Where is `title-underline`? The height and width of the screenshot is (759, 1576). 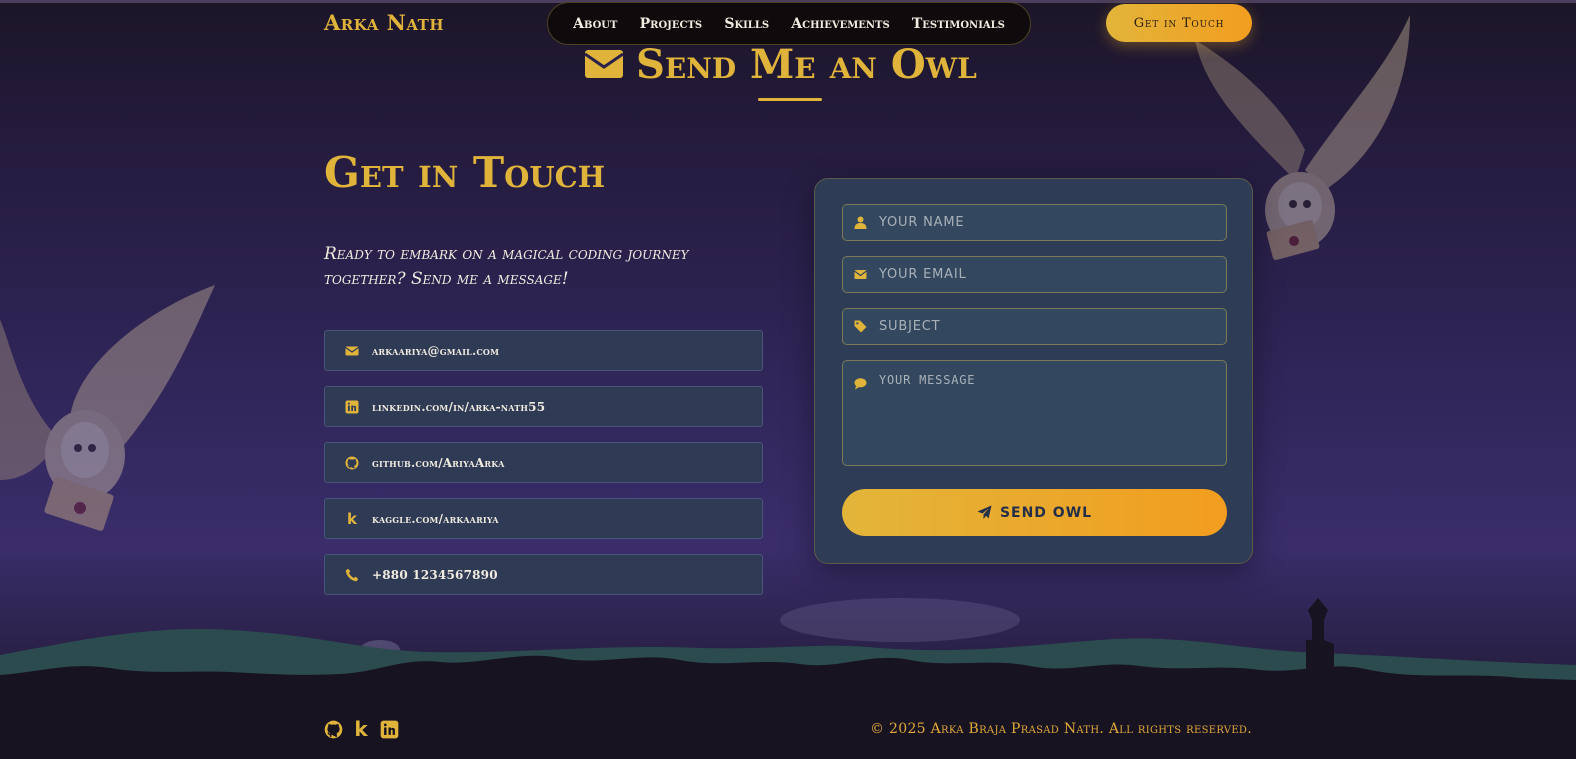 title-underline is located at coordinates (790, 99).